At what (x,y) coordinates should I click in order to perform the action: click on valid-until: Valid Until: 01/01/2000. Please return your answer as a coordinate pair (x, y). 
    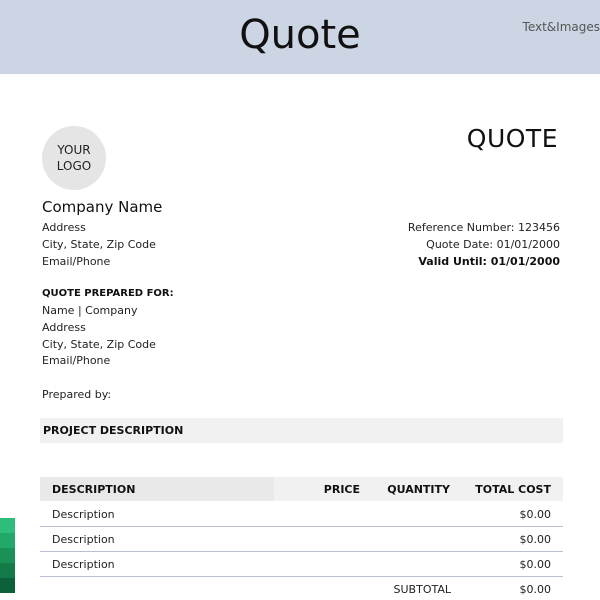
    Looking at the image, I should click on (489, 261).